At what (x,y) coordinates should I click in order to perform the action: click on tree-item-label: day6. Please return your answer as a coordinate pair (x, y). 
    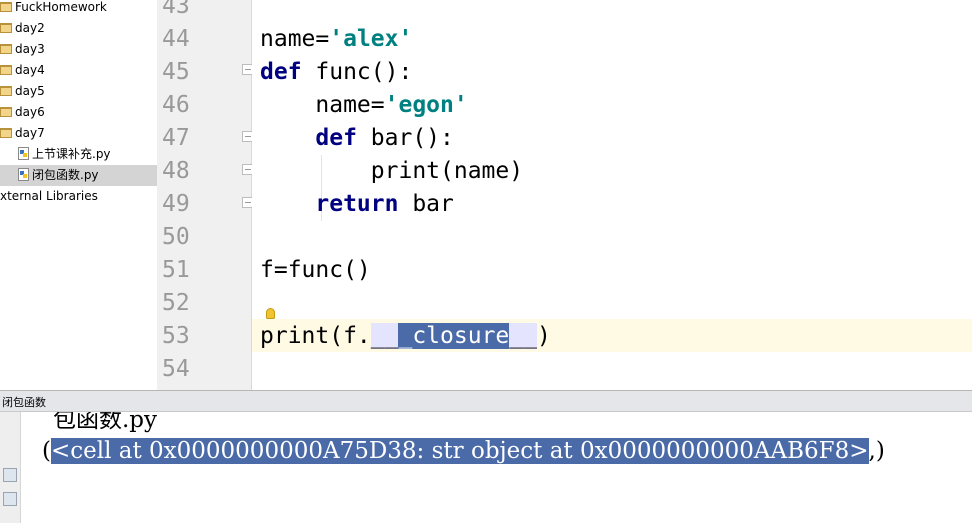
    Looking at the image, I should click on (30, 112).